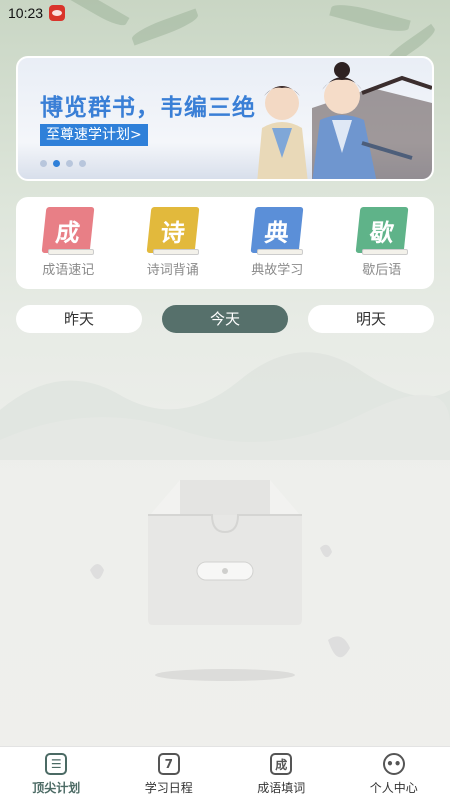 Image resolution: width=450 pixels, height=800 pixels. I want to click on category-poetry: 诗 诗词背诵, so click(173, 247).